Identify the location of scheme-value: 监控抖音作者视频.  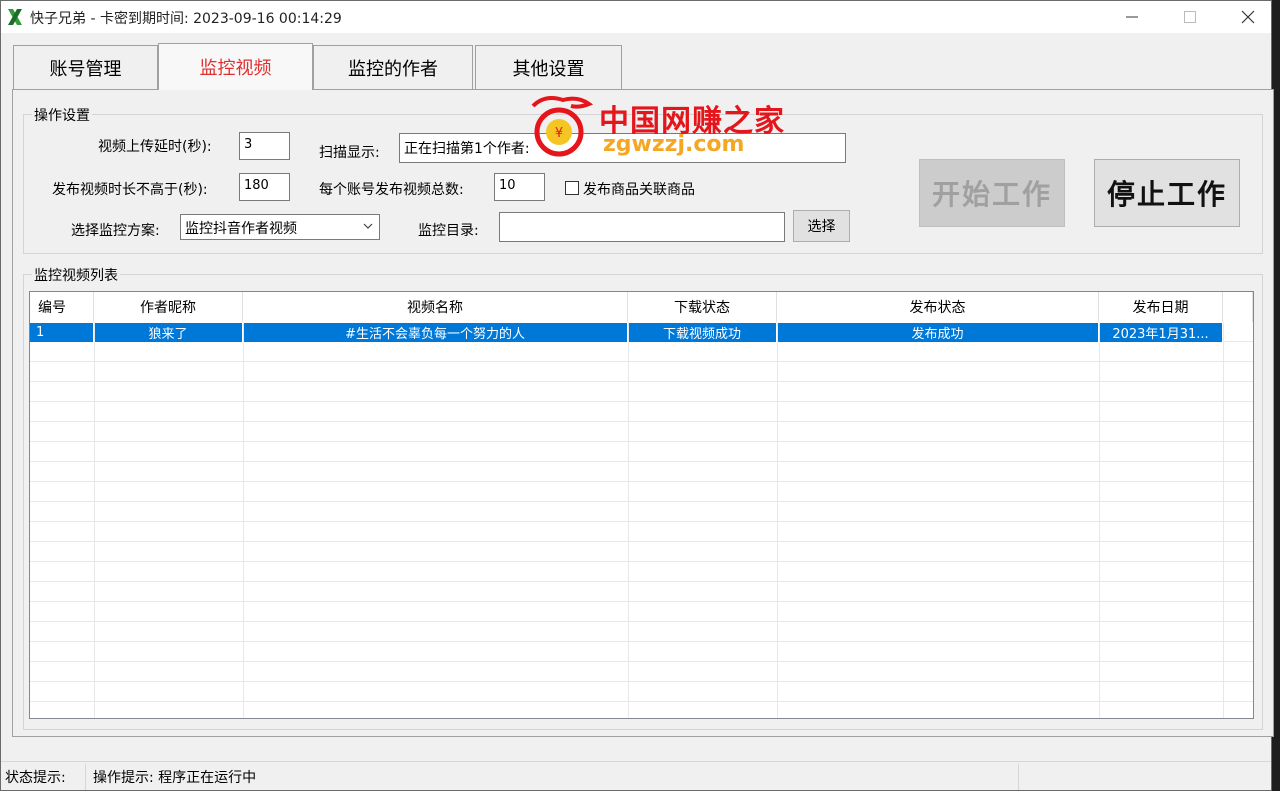
(241, 229).